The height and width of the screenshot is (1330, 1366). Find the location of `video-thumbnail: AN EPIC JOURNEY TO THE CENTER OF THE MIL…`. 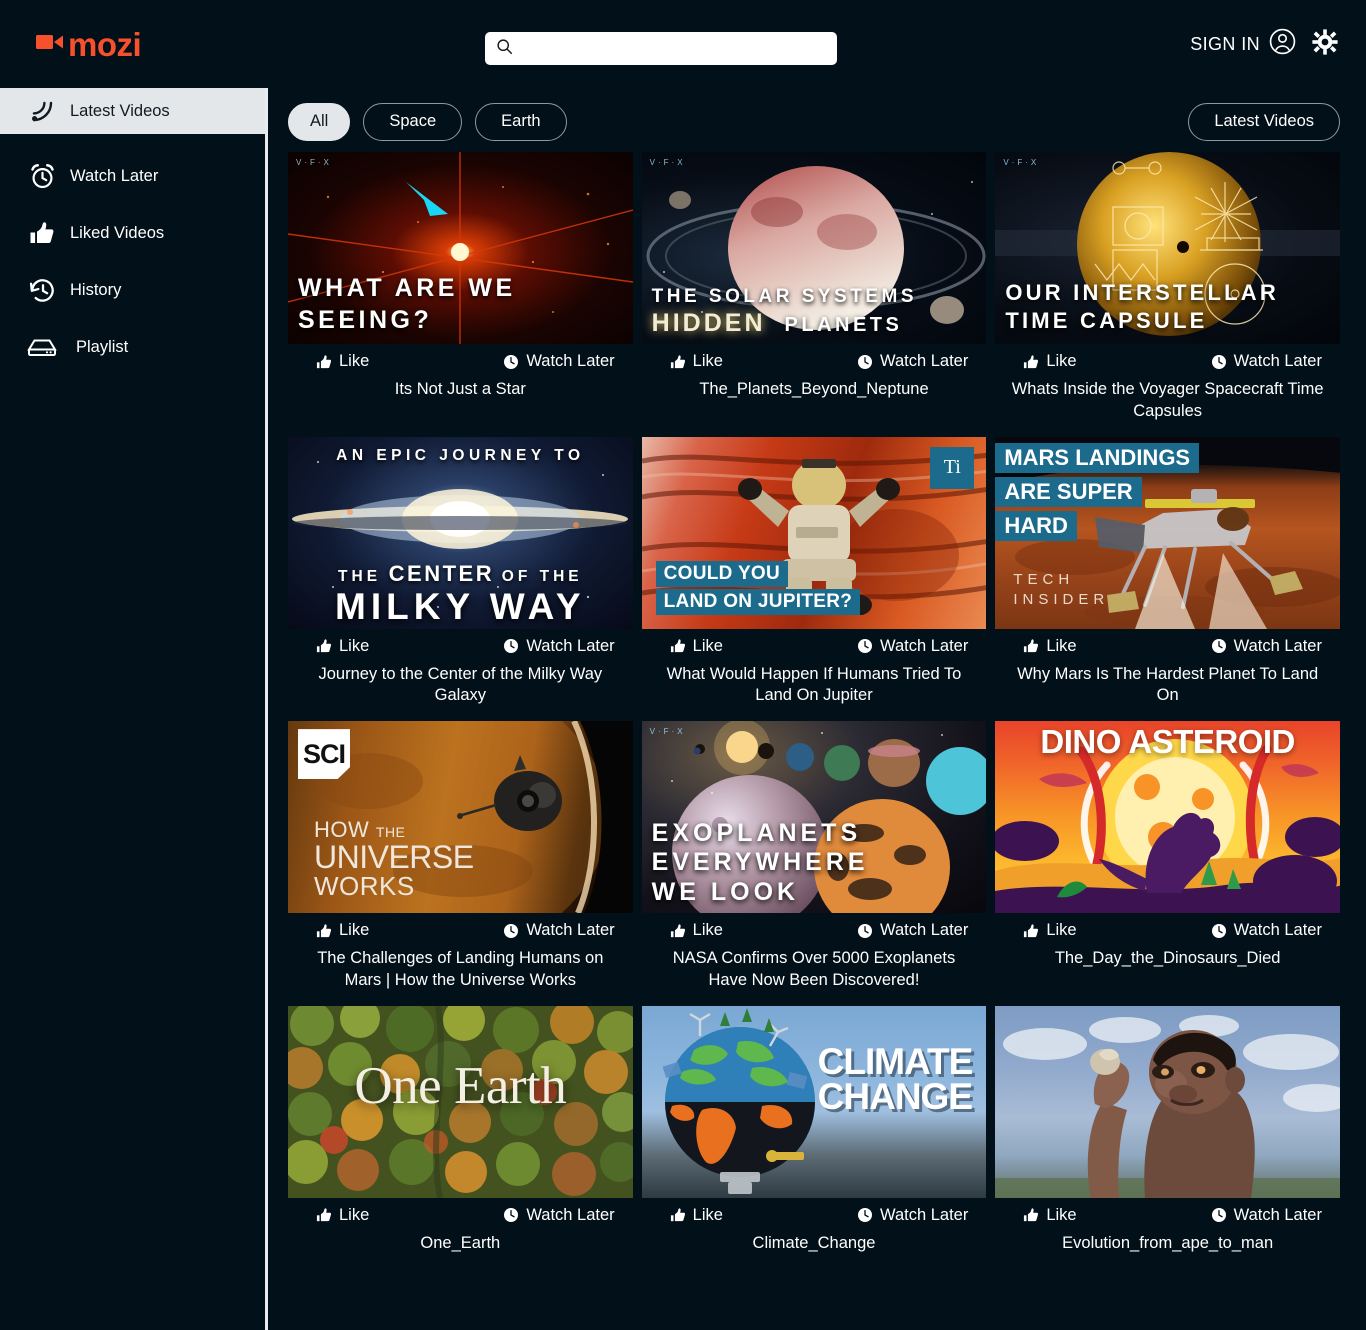

video-thumbnail: AN EPIC JOURNEY TO THE CENTER OF THE MIL… is located at coordinates (460, 532).